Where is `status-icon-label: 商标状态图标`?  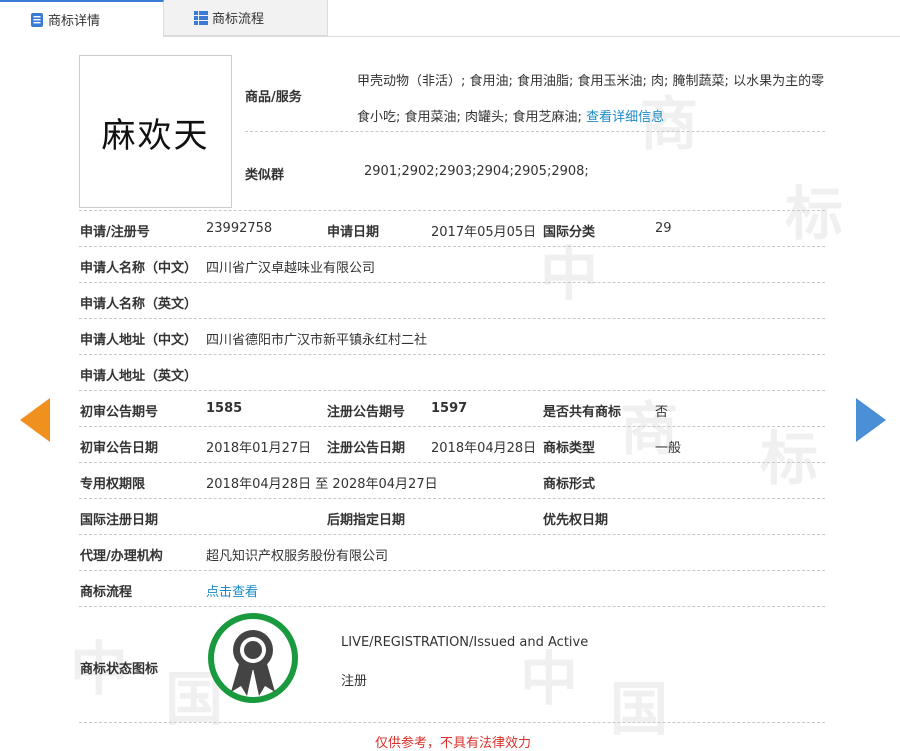 status-icon-label: 商标状态图标 is located at coordinates (119, 669).